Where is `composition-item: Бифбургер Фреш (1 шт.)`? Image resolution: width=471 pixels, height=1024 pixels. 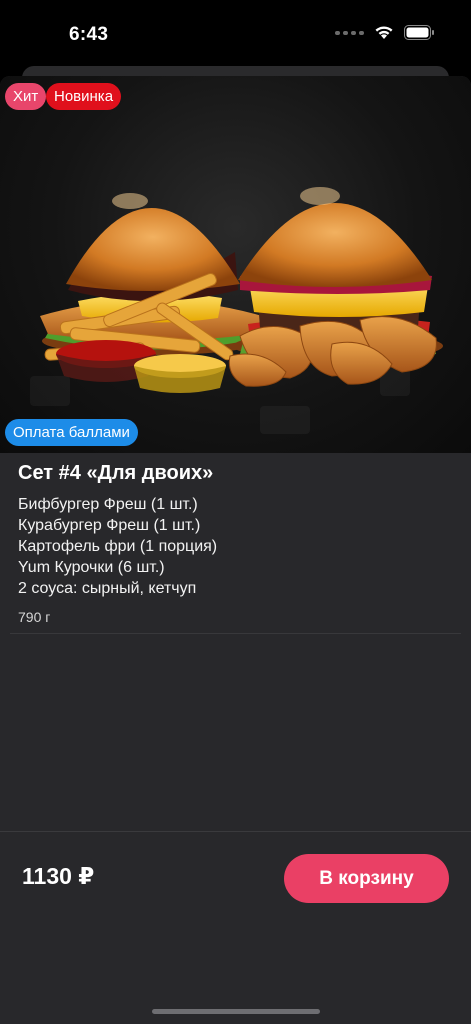 composition-item: Бифбургер Фреш (1 шт.) is located at coordinates (108, 504).